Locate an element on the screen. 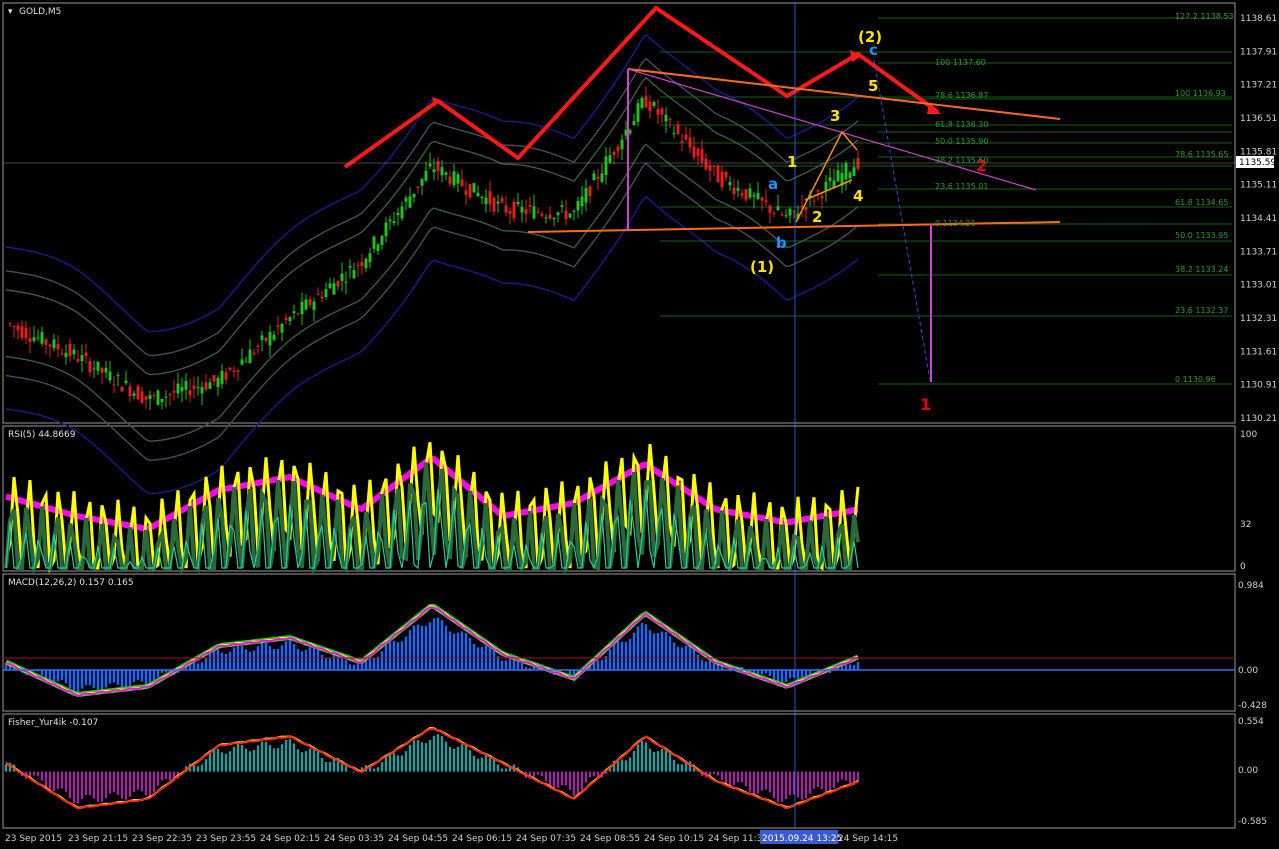  fib-label: 127.2 1138.53 is located at coordinates (1204, 16).